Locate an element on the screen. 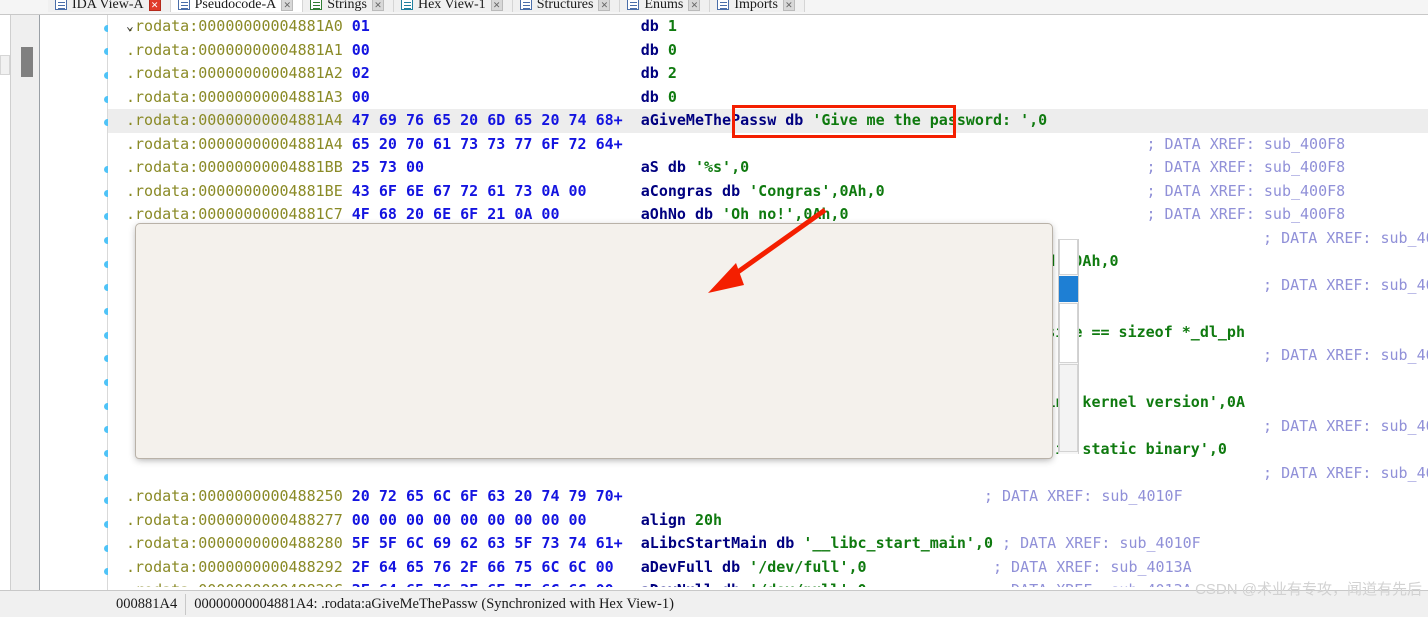 This screenshot has height=617, width=1428. xref-row-icon is located at coordinates (162, 316).